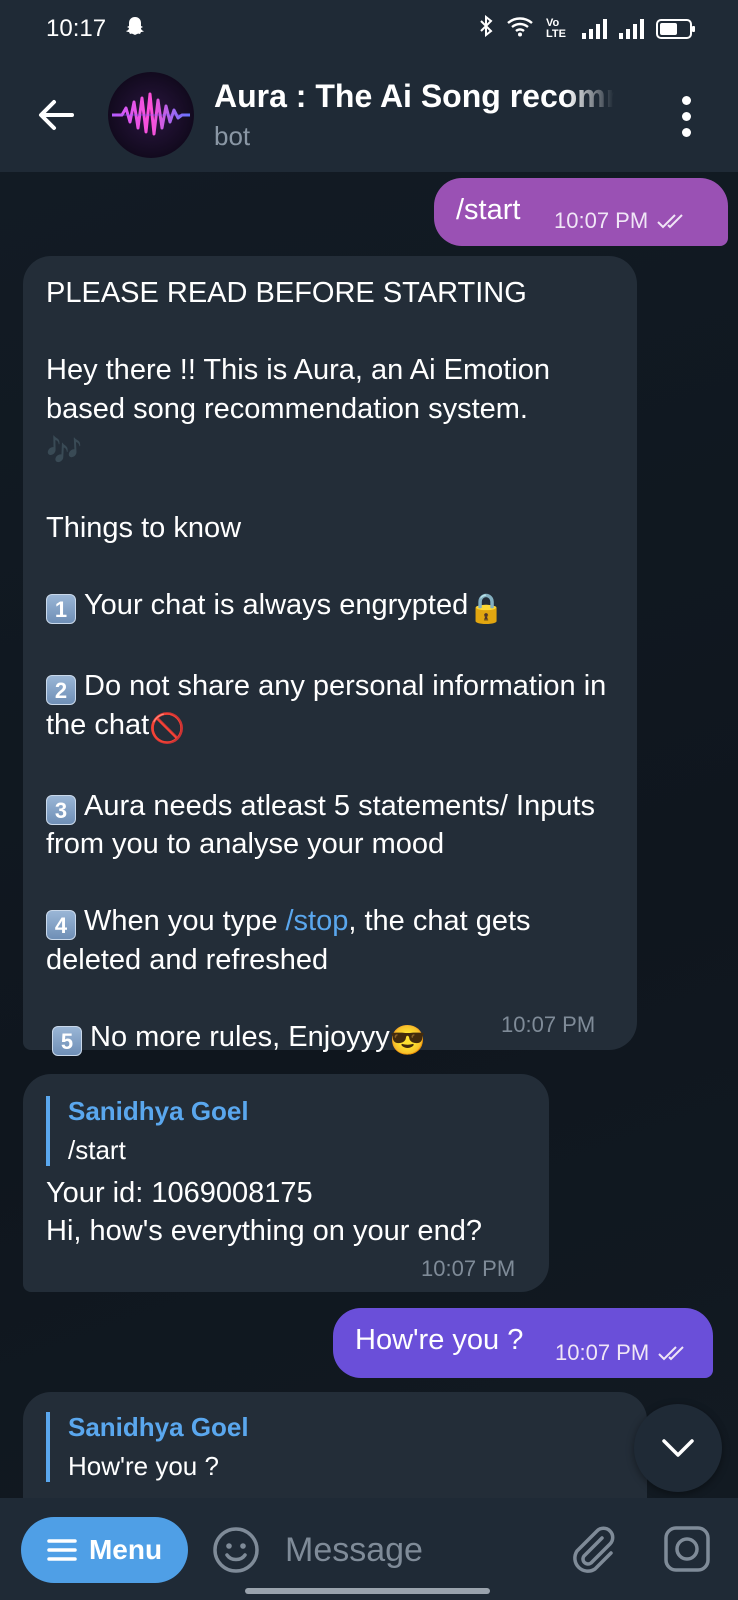  Describe the element at coordinates (439, 1340) in the screenshot. I see `message-text: How're you ?` at that location.